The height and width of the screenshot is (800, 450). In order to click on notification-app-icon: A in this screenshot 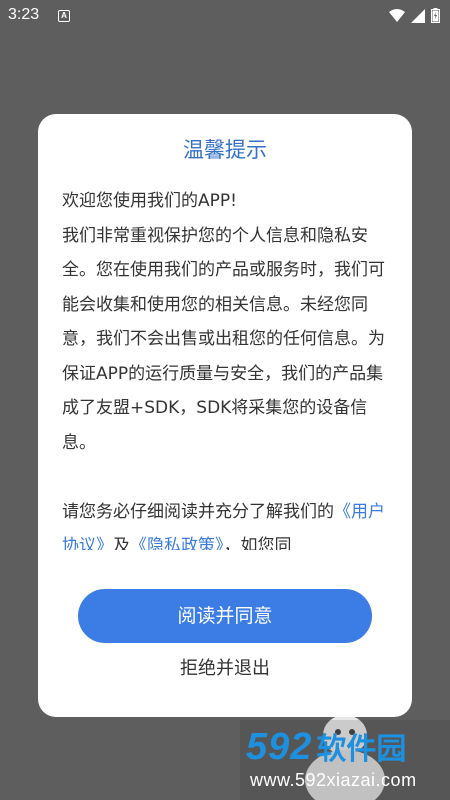, I will do `click(64, 16)`.